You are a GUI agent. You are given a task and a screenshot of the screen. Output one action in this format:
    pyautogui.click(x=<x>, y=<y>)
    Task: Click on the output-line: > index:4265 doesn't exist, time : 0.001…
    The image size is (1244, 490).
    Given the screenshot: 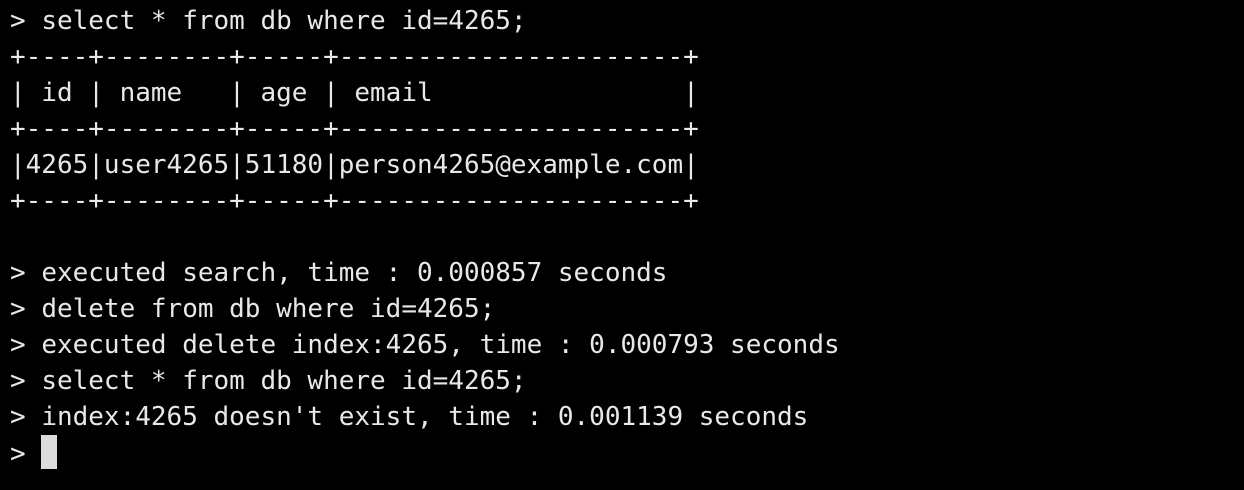 What is the action you would take?
    pyautogui.click(x=627, y=417)
    